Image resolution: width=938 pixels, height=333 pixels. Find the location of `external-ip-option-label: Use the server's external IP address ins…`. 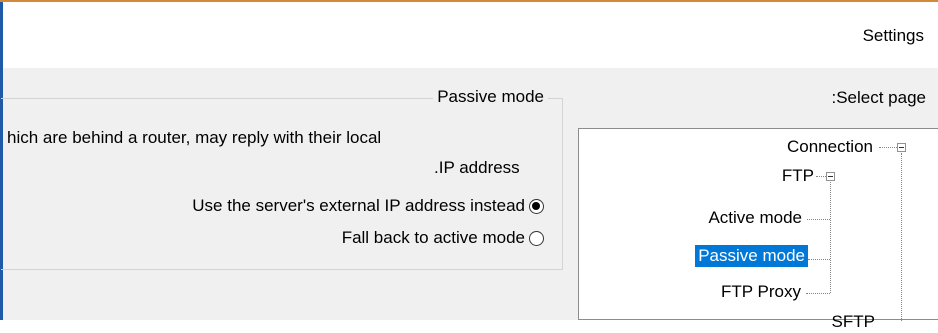

external-ip-option-label: Use the server's external IP address ins… is located at coordinates (358, 205).